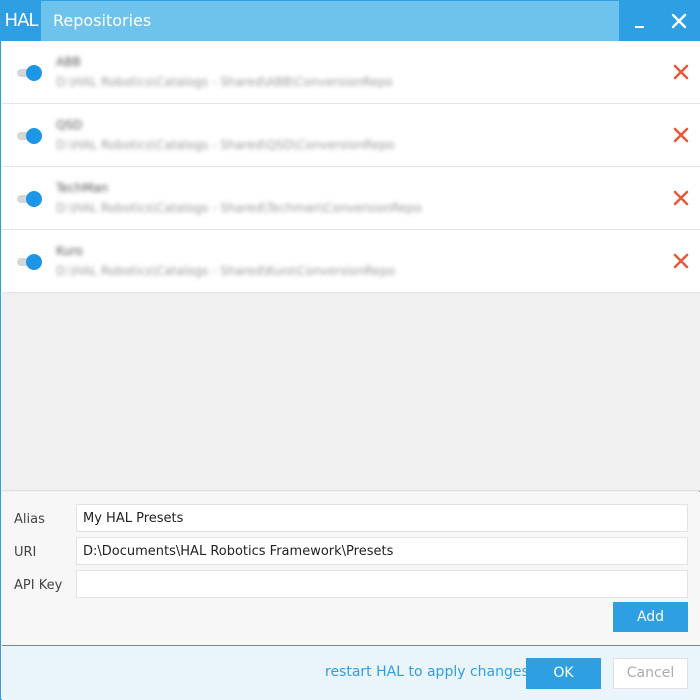 The height and width of the screenshot is (700, 700). What do you see at coordinates (639, 21) in the screenshot?
I see `minimize-button` at bounding box center [639, 21].